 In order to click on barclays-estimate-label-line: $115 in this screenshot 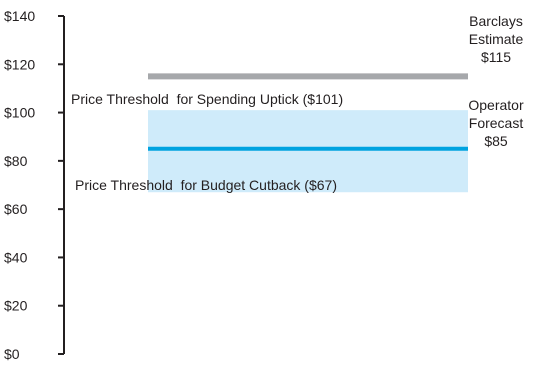, I will do `click(496, 57)`.